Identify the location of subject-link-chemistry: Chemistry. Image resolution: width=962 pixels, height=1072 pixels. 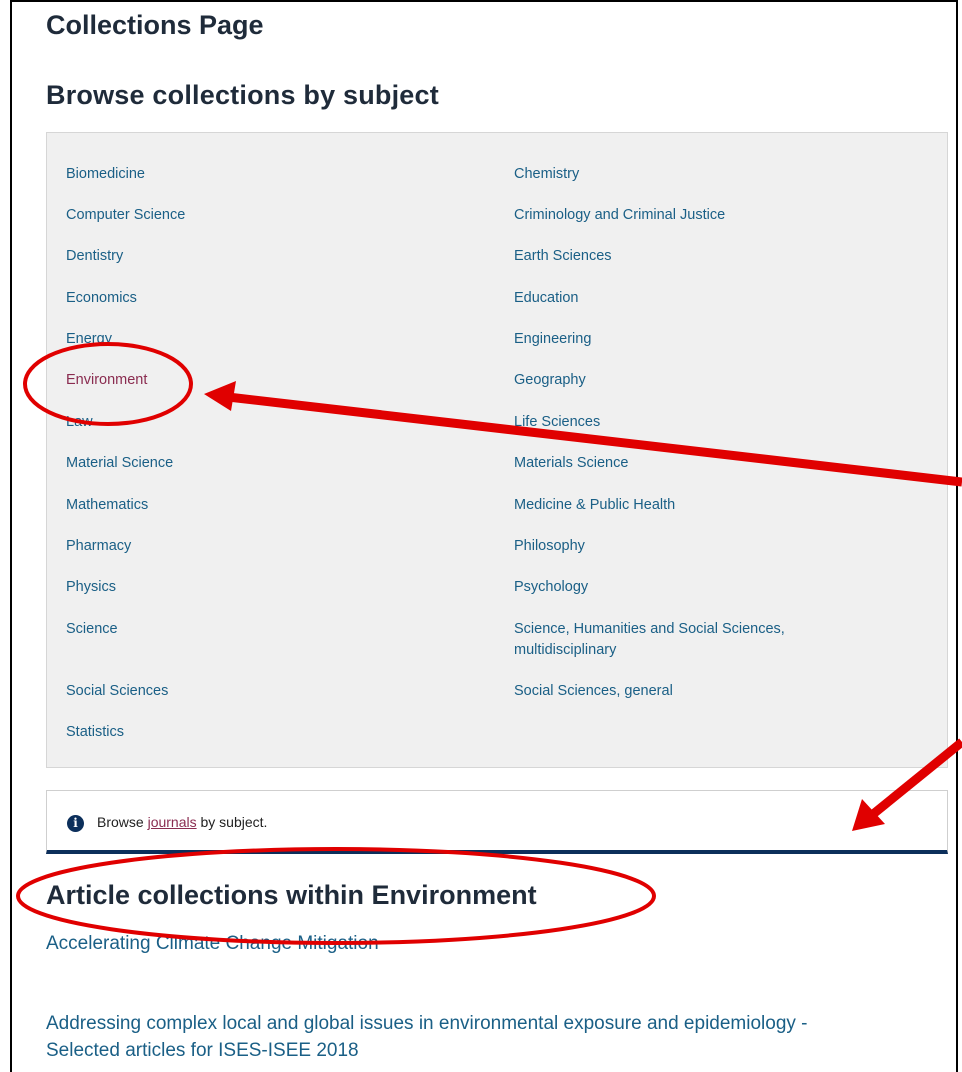
(546, 174).